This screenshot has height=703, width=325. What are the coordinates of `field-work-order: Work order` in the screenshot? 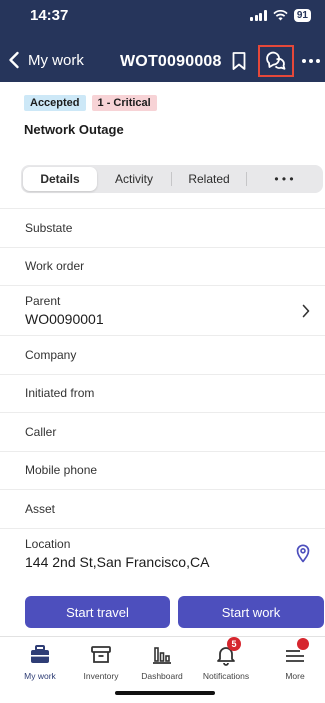 It's located at (162, 266).